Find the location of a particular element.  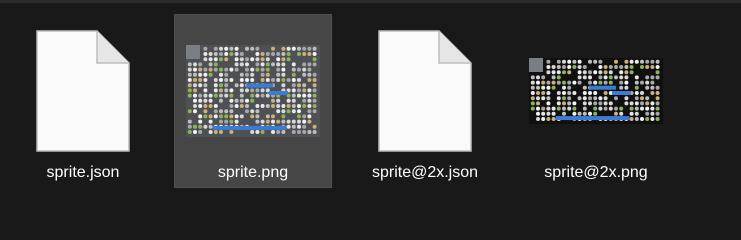

file-name-label: sprite.json is located at coordinates (83, 172).